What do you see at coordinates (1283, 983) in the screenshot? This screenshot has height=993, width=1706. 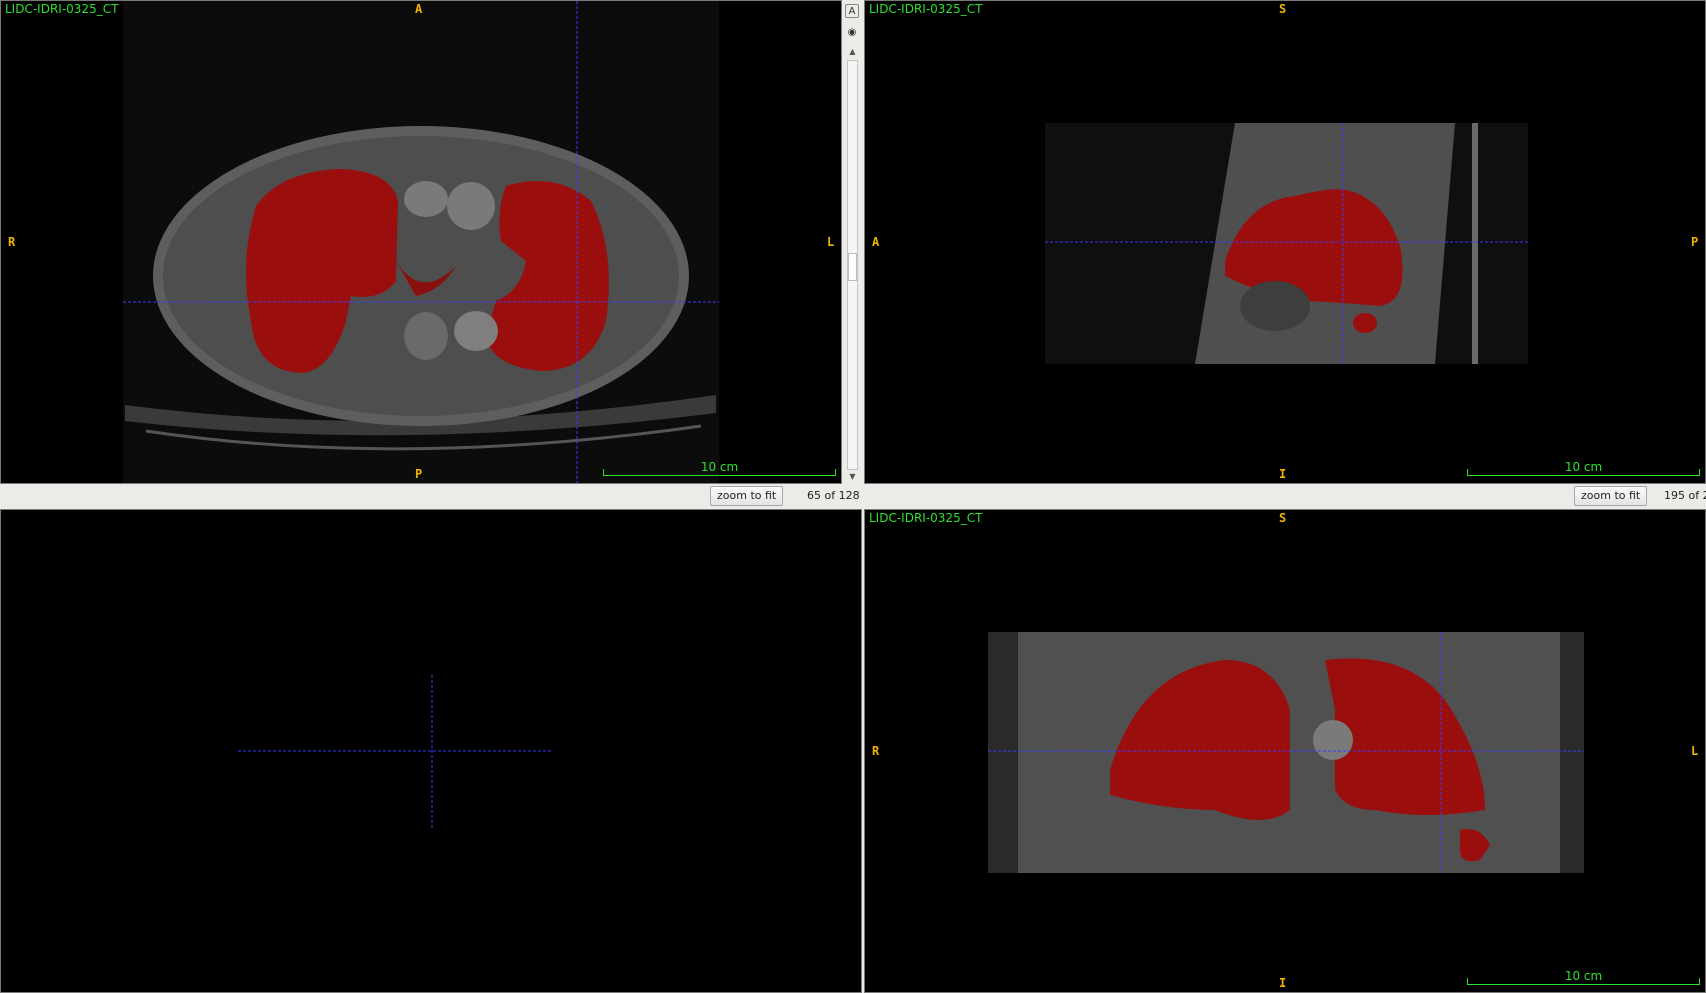 I see `coronal-orient-bottom: I` at bounding box center [1283, 983].